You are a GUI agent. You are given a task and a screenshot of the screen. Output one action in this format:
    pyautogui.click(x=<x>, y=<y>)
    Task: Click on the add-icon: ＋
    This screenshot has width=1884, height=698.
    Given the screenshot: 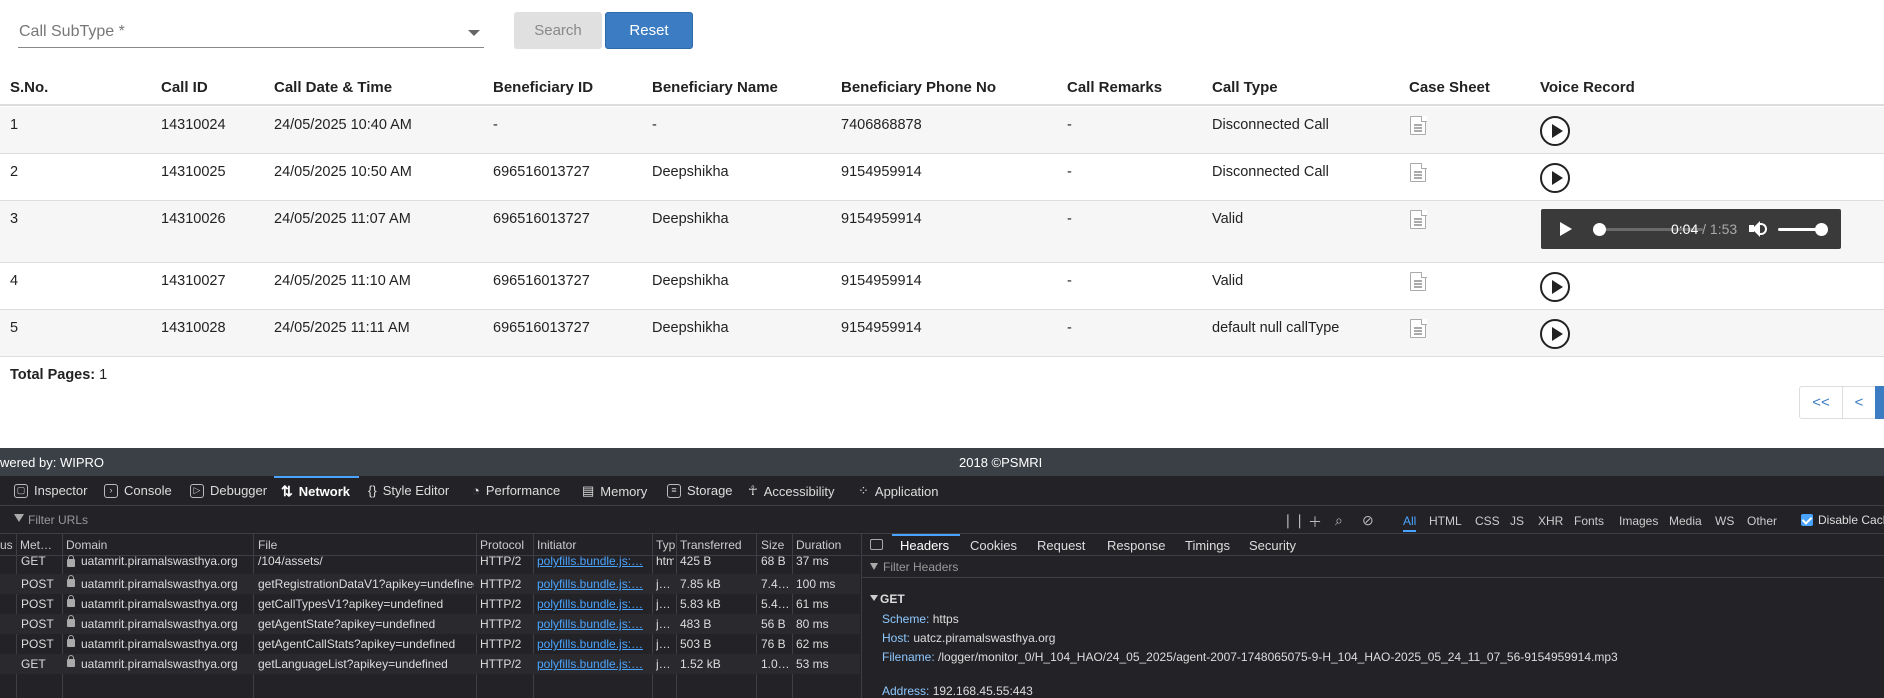 What is the action you would take?
    pyautogui.click(x=1315, y=522)
    